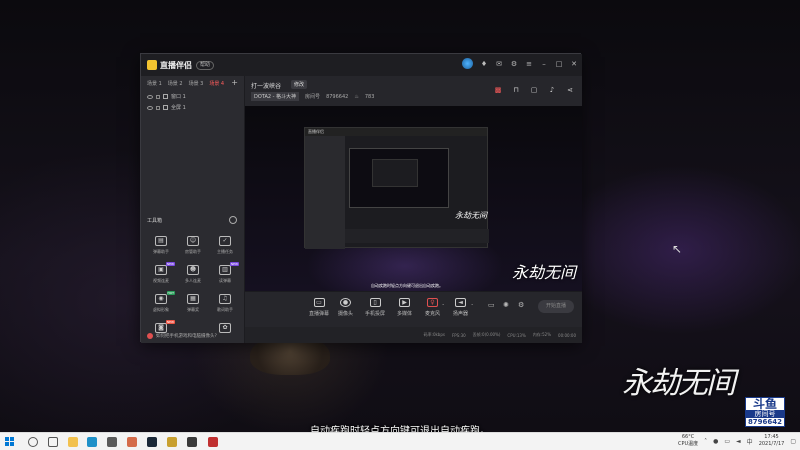 This screenshot has height=450, width=800. I want to click on source-row: 全屏 1, so click(192, 107).